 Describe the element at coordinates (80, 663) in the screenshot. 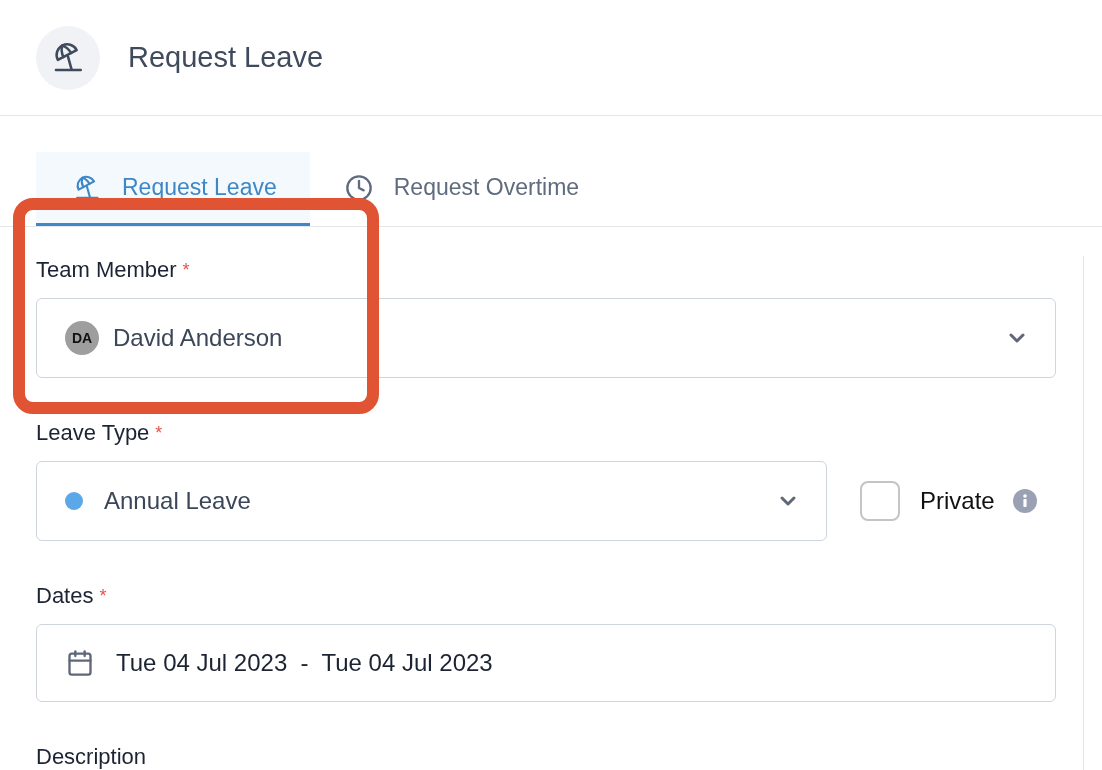

I see `calendar-icon` at that location.